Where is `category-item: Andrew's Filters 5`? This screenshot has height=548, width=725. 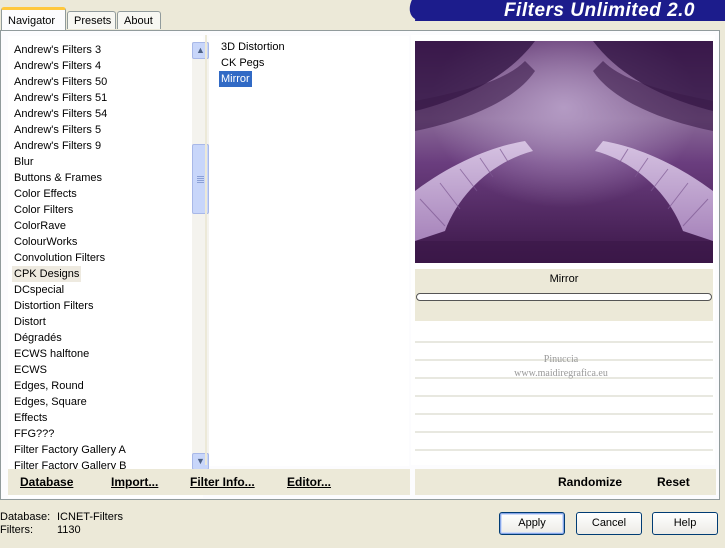
category-item: Andrew's Filters 5 is located at coordinates (57, 130).